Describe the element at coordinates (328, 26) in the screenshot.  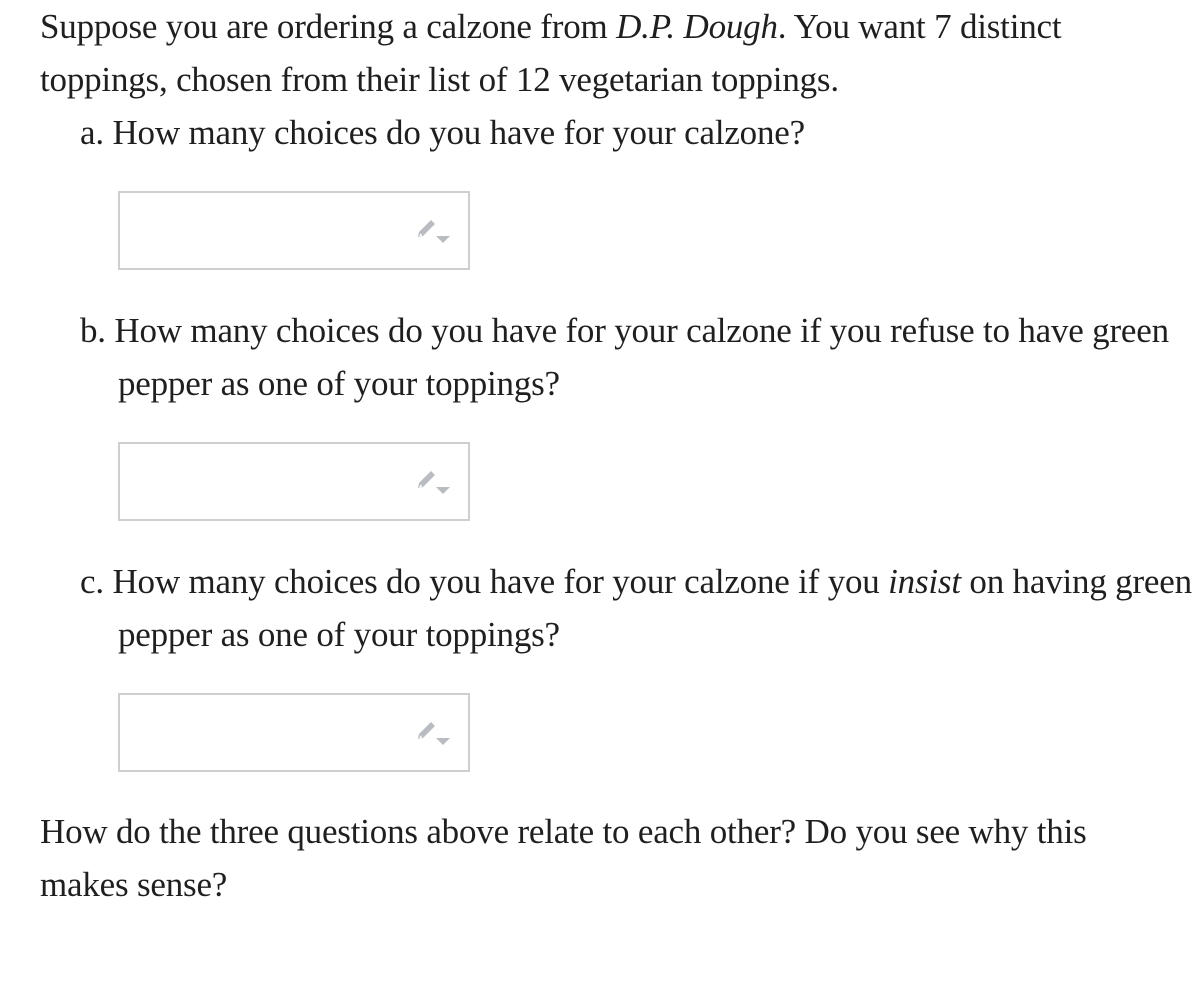
I see `intro-text-1: Suppose you are ordering a calzone from` at that location.